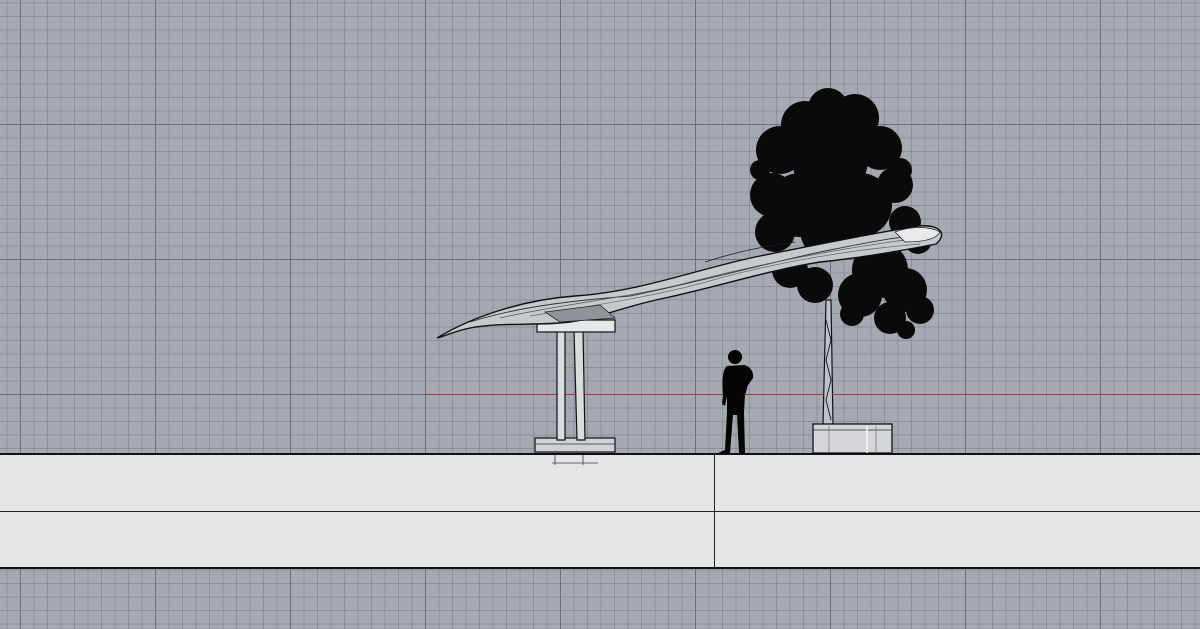  Describe the element at coordinates (735, 357) in the screenshot. I see `person-head` at that location.